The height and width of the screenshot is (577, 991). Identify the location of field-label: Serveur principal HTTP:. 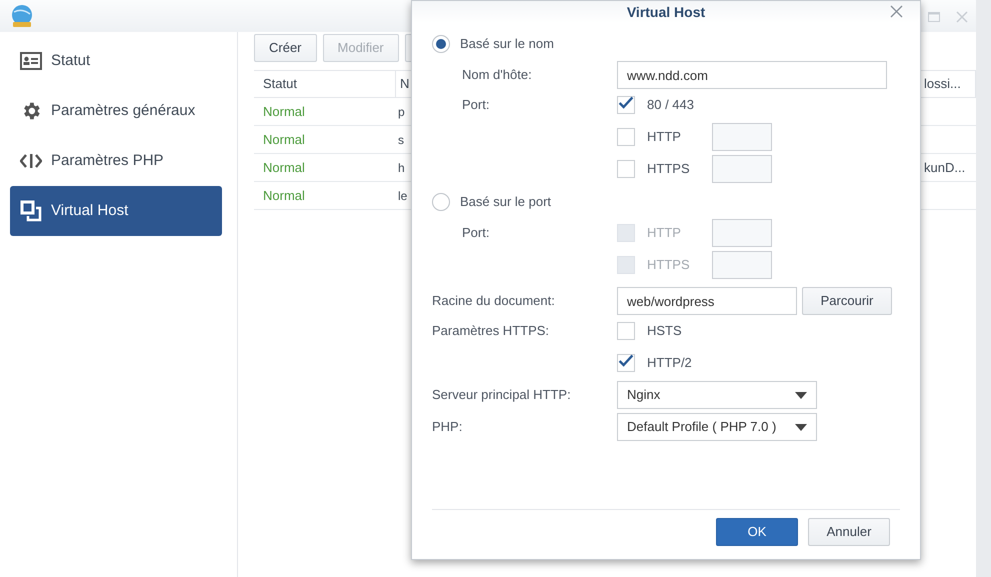
(502, 395).